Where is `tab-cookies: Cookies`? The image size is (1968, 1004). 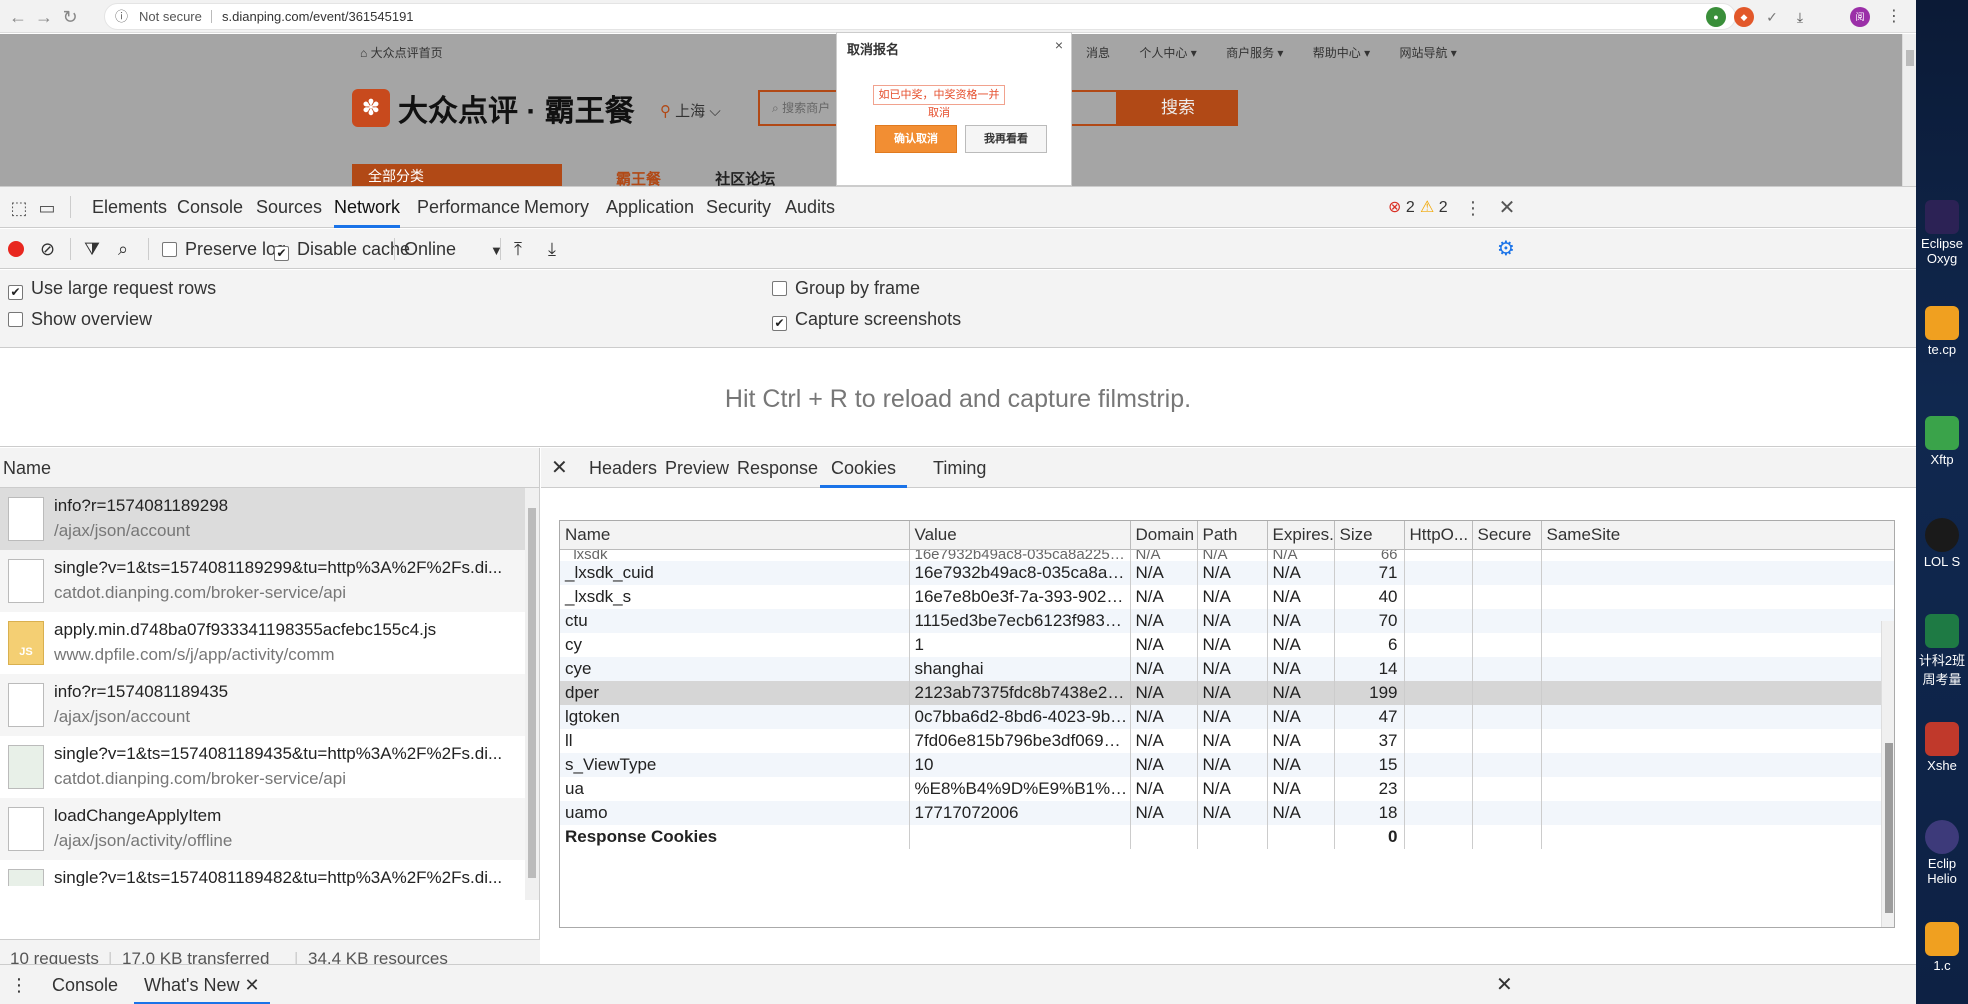 tab-cookies: Cookies is located at coordinates (864, 468).